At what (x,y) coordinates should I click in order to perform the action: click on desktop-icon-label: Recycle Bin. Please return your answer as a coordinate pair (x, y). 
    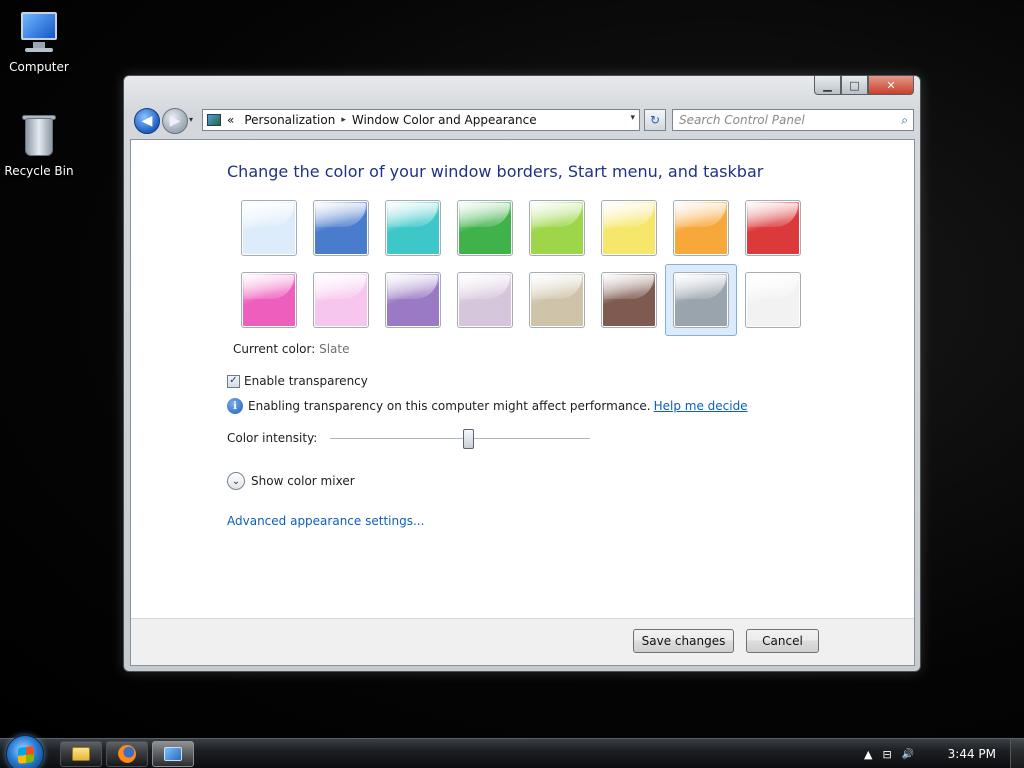
    Looking at the image, I should click on (39, 171).